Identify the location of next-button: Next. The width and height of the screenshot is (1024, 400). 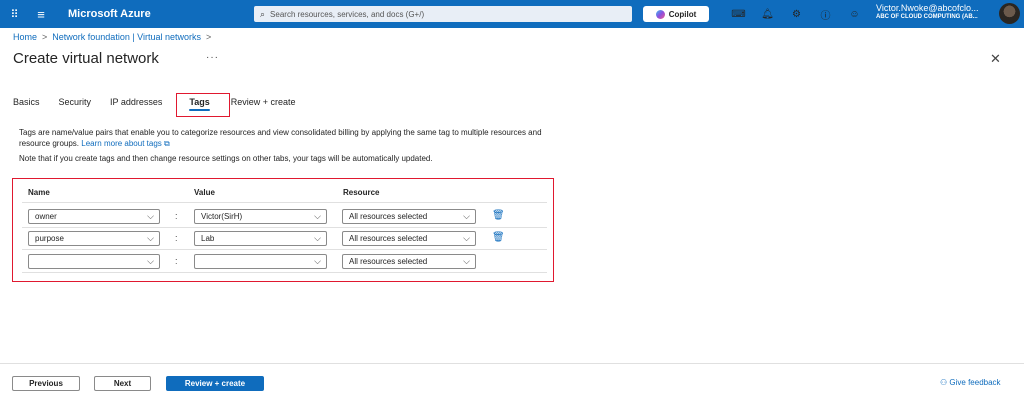
(122, 383).